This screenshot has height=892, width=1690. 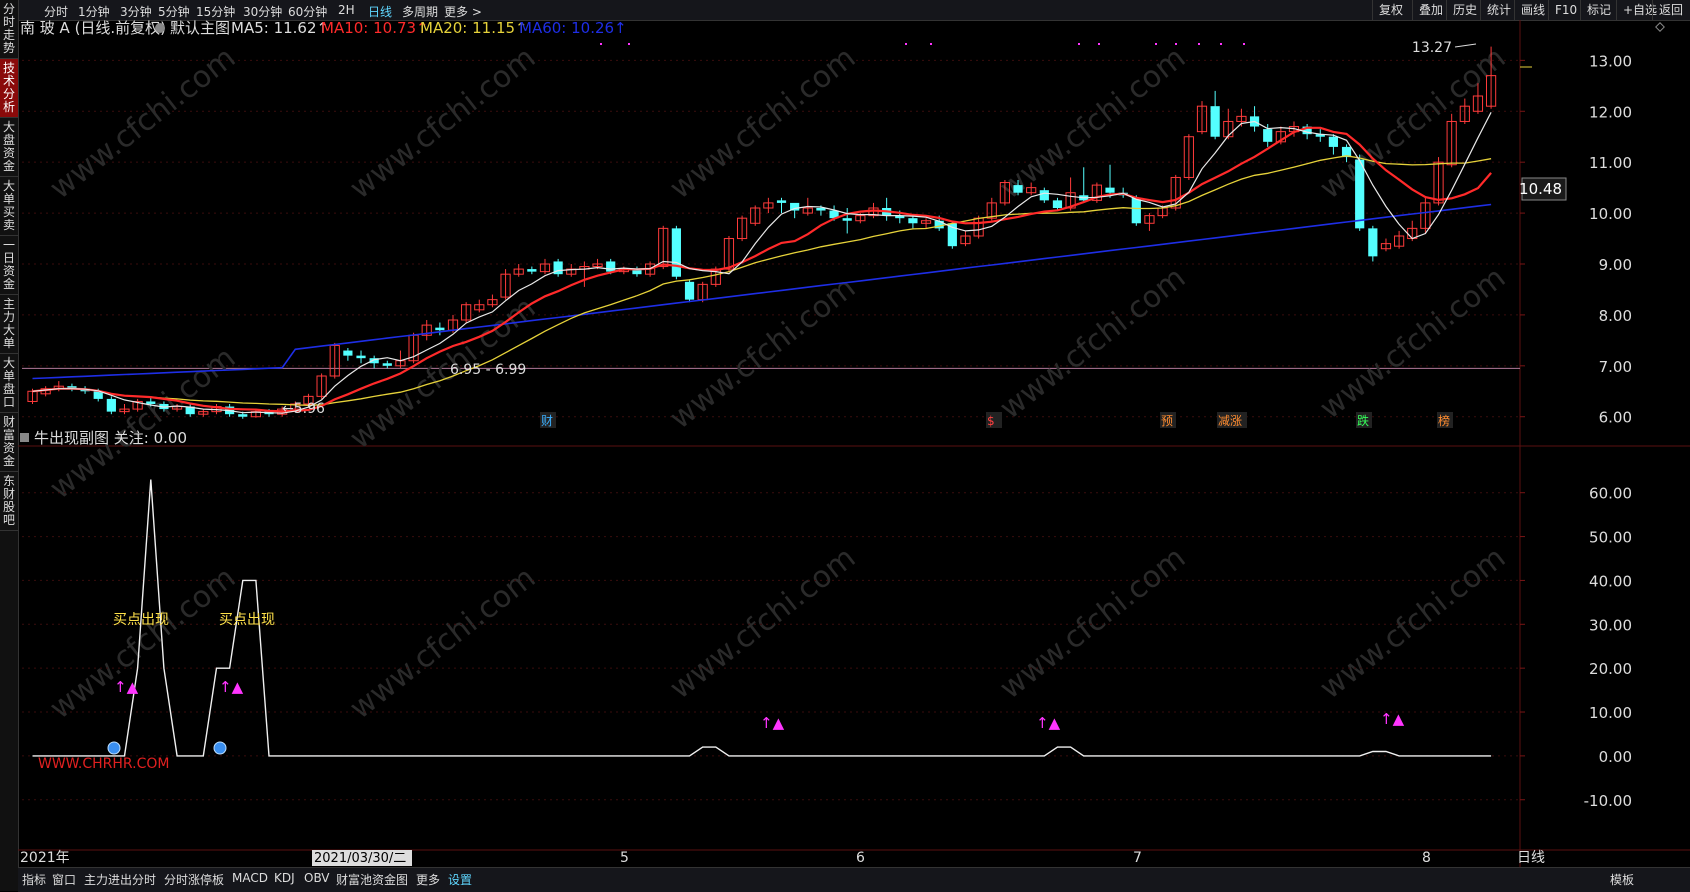 What do you see at coordinates (194, 879) in the screenshot?
I see `bottom-tab: 分时涨停板` at bounding box center [194, 879].